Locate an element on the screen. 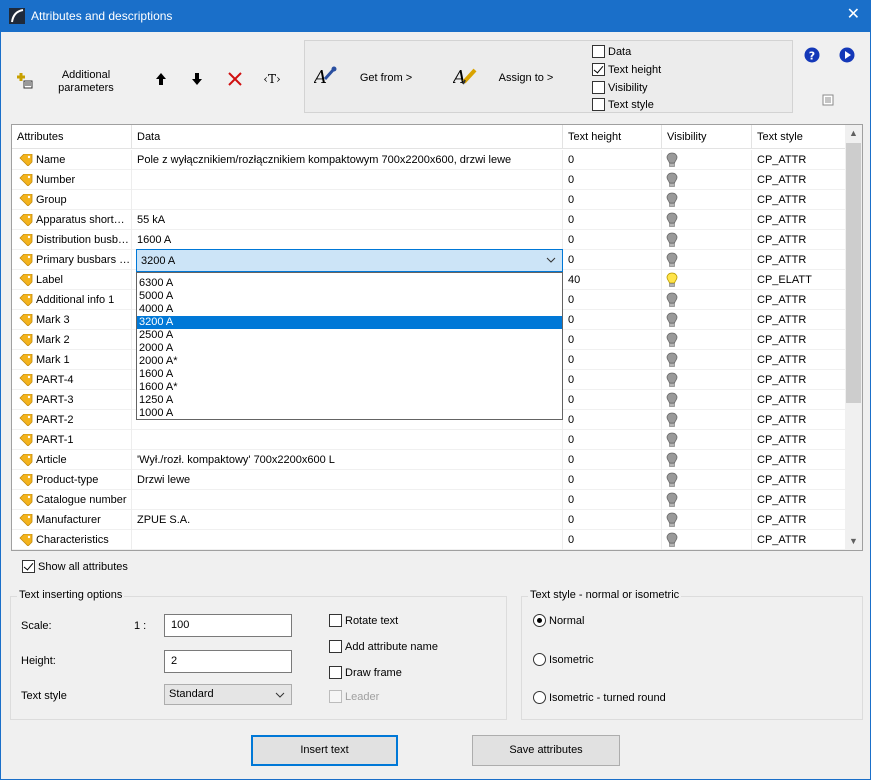 Image resolution: width=871 pixels, height=780 pixels. column-header-text-height: Text height is located at coordinates (612, 137).